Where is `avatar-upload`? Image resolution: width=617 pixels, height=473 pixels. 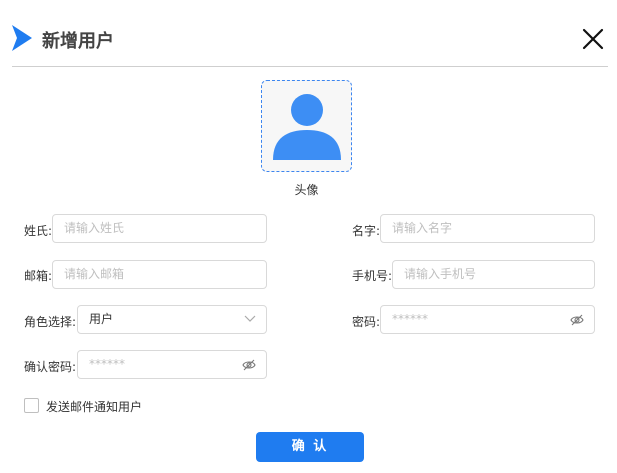
avatar-upload is located at coordinates (306, 126).